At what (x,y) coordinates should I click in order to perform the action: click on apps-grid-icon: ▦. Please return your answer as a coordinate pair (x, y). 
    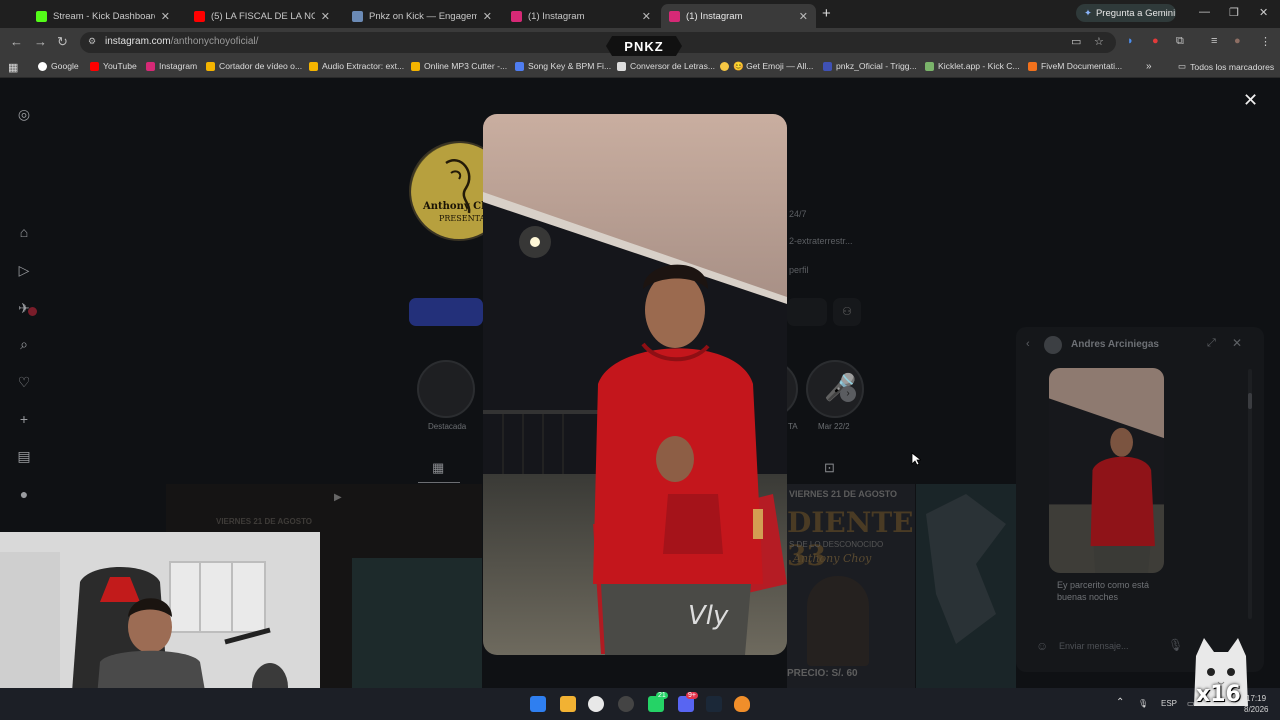
    Looking at the image, I should click on (13, 67).